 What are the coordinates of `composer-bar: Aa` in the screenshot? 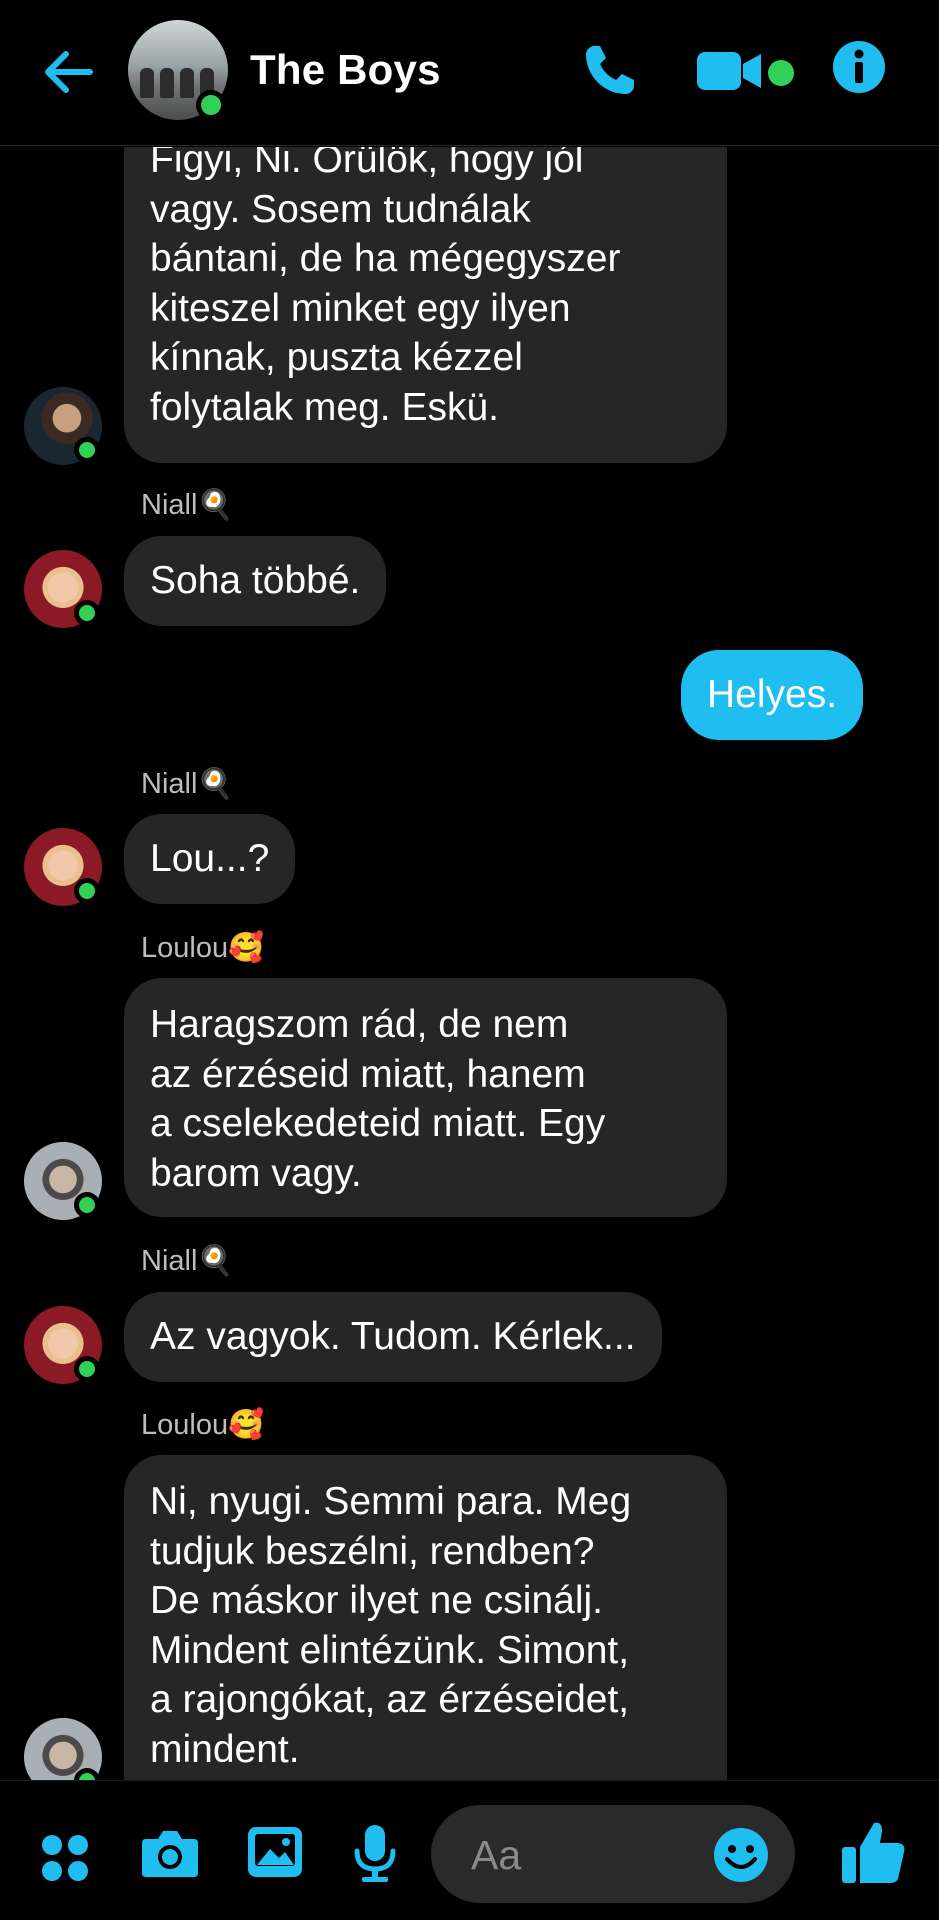 It's located at (469, 1850).